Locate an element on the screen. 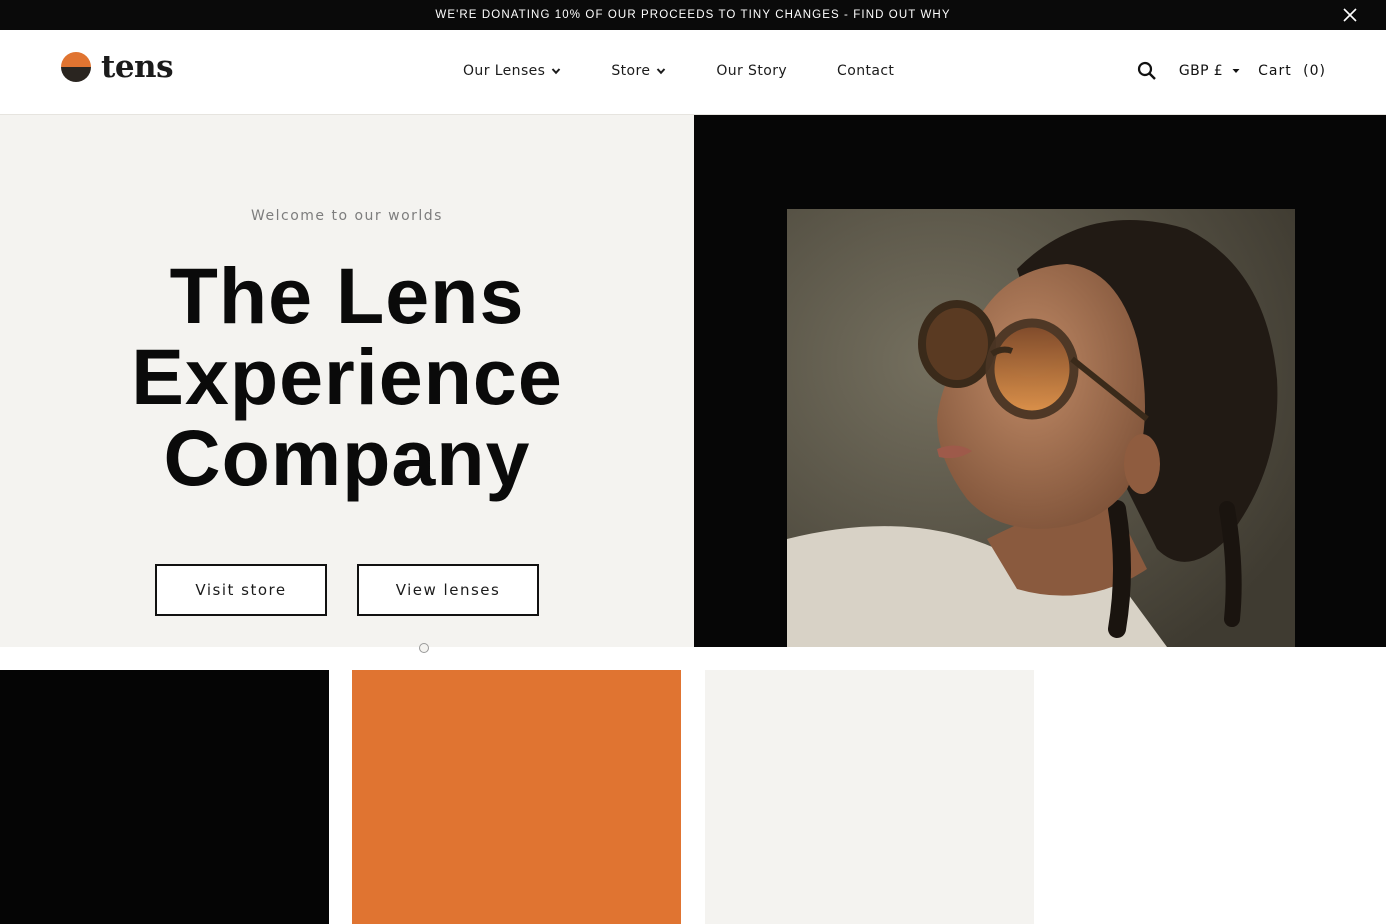 Image resolution: width=1386 pixels, height=924 pixels. hero-title-line: Experience is located at coordinates (347, 376).